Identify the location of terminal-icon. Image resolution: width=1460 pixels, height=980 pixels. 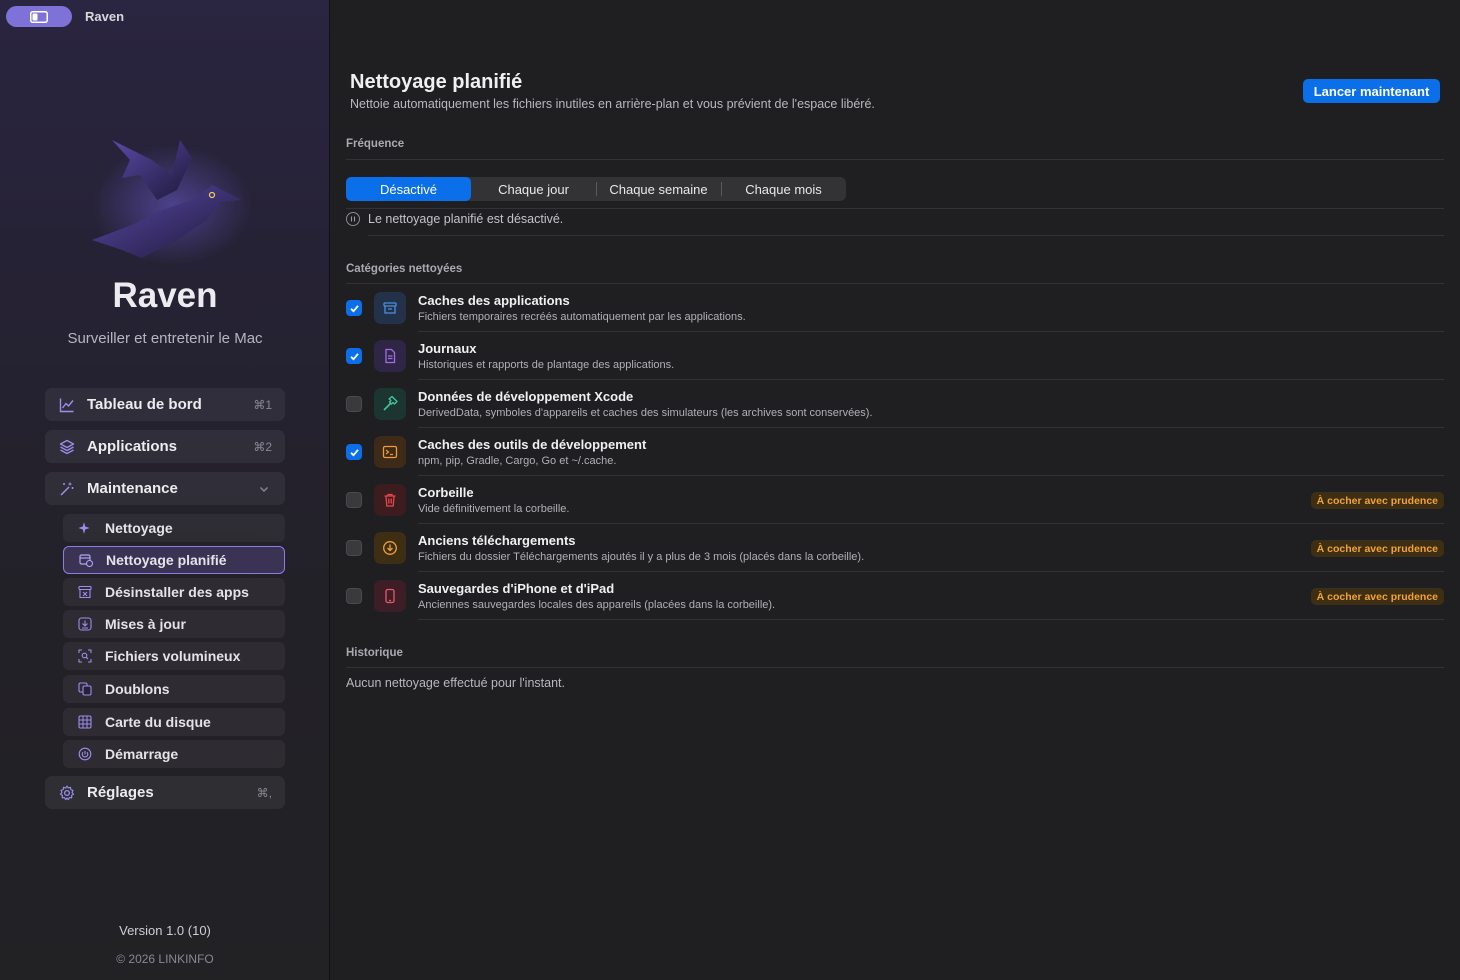
(390, 452).